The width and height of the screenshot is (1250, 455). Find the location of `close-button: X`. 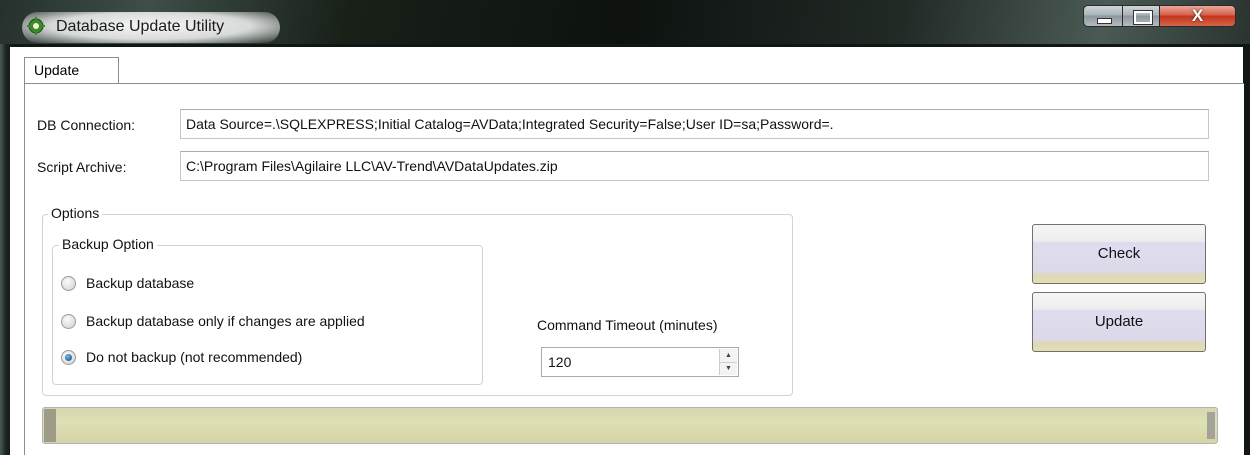

close-button: X is located at coordinates (1197, 16).